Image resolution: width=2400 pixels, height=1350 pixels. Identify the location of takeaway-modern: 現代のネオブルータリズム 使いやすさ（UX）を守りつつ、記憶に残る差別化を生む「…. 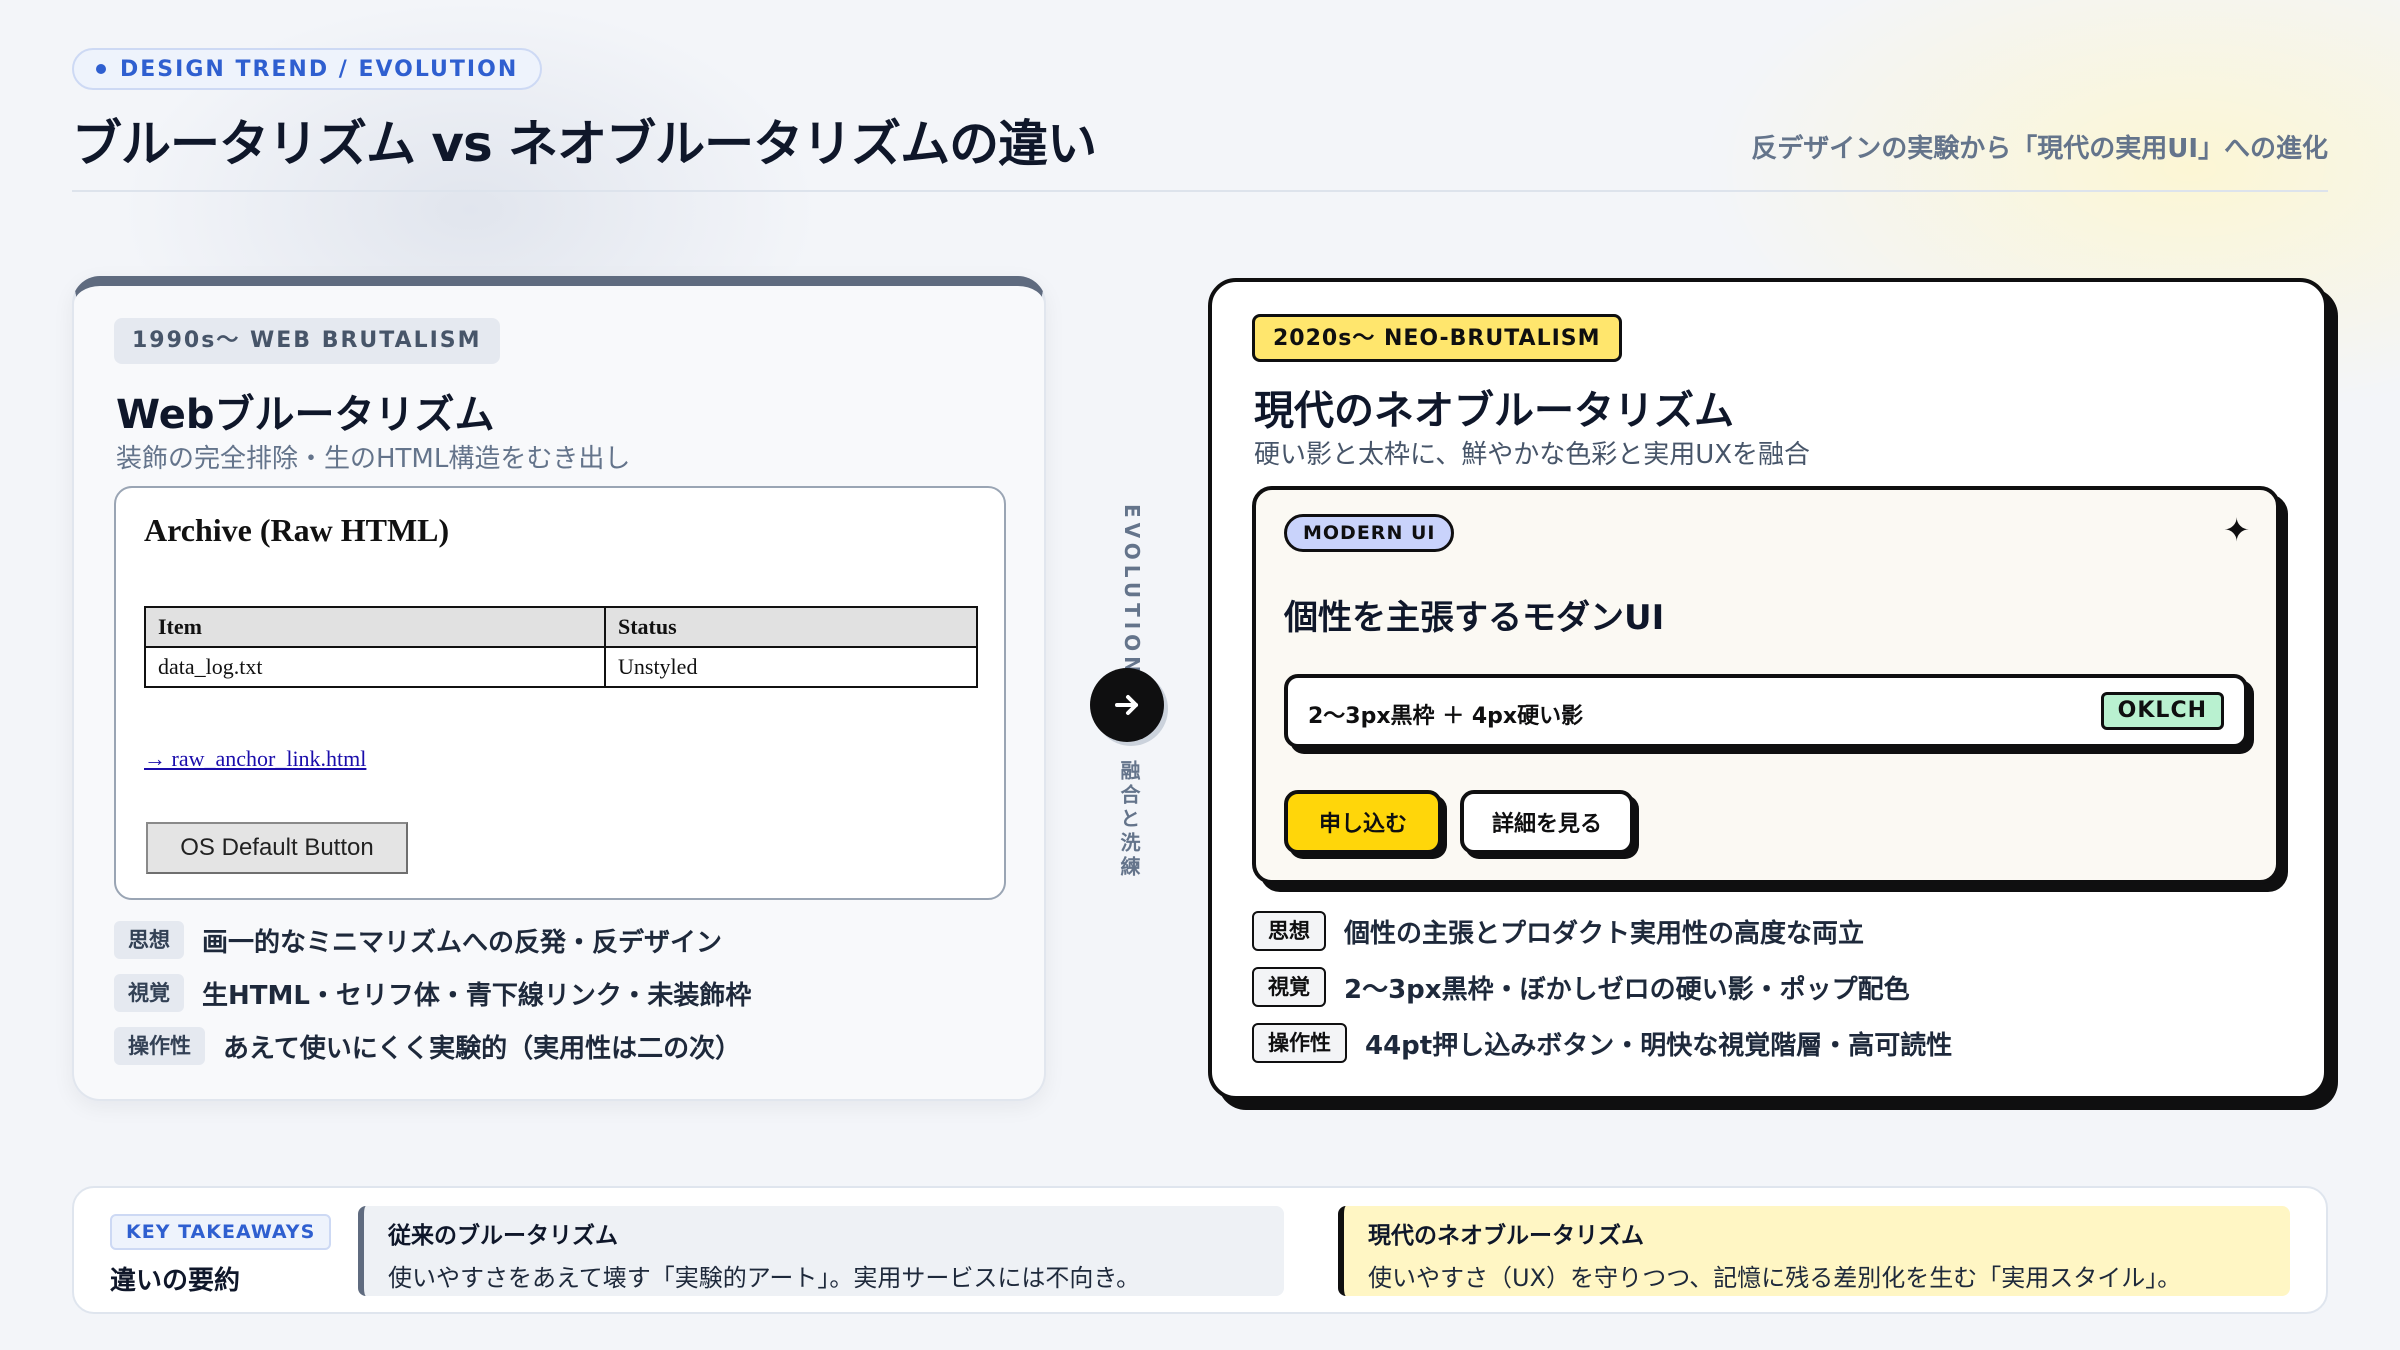
(1814, 1251).